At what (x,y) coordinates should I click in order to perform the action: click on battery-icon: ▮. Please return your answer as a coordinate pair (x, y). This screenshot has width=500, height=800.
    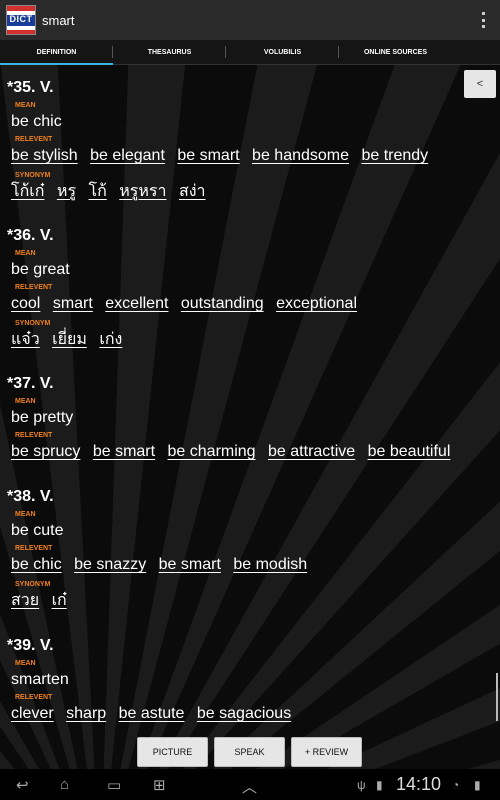
    Looking at the image, I should click on (477, 785).